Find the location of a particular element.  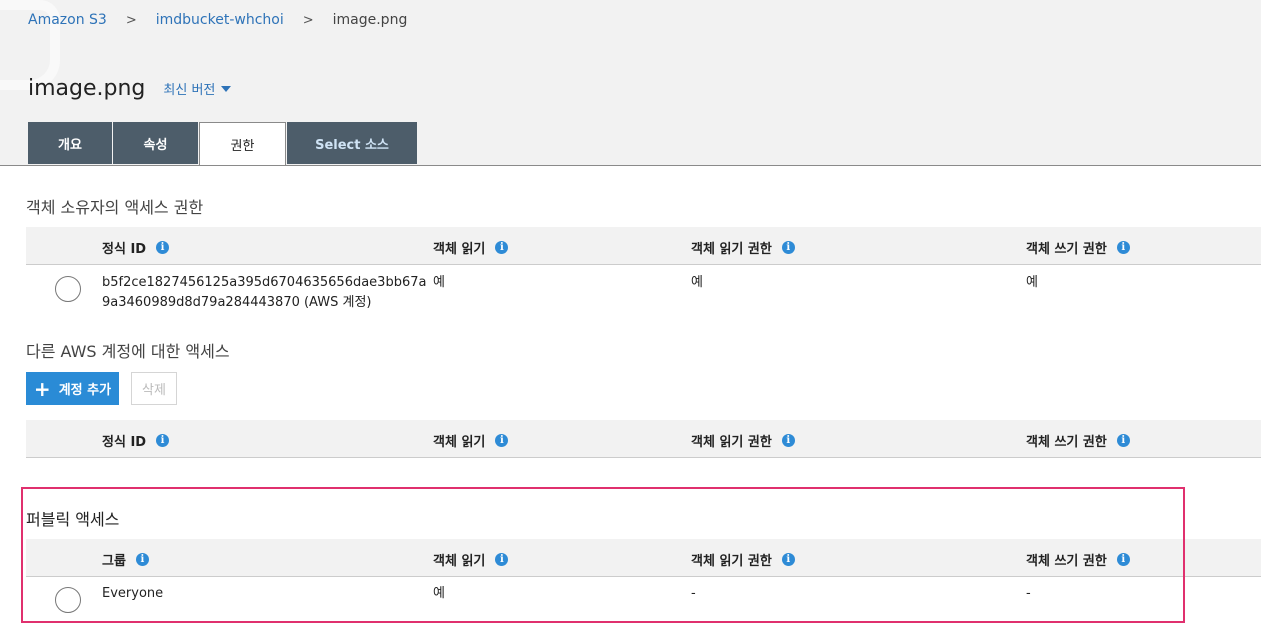

owner-row-radio is located at coordinates (68, 289).